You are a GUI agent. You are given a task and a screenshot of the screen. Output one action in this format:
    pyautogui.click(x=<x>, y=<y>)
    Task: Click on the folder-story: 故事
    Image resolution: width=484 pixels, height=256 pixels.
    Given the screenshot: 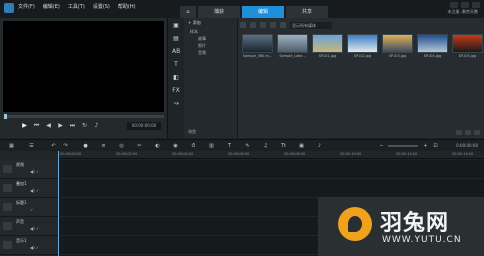 What is the action you would take?
    pyautogui.click(x=210, y=38)
    